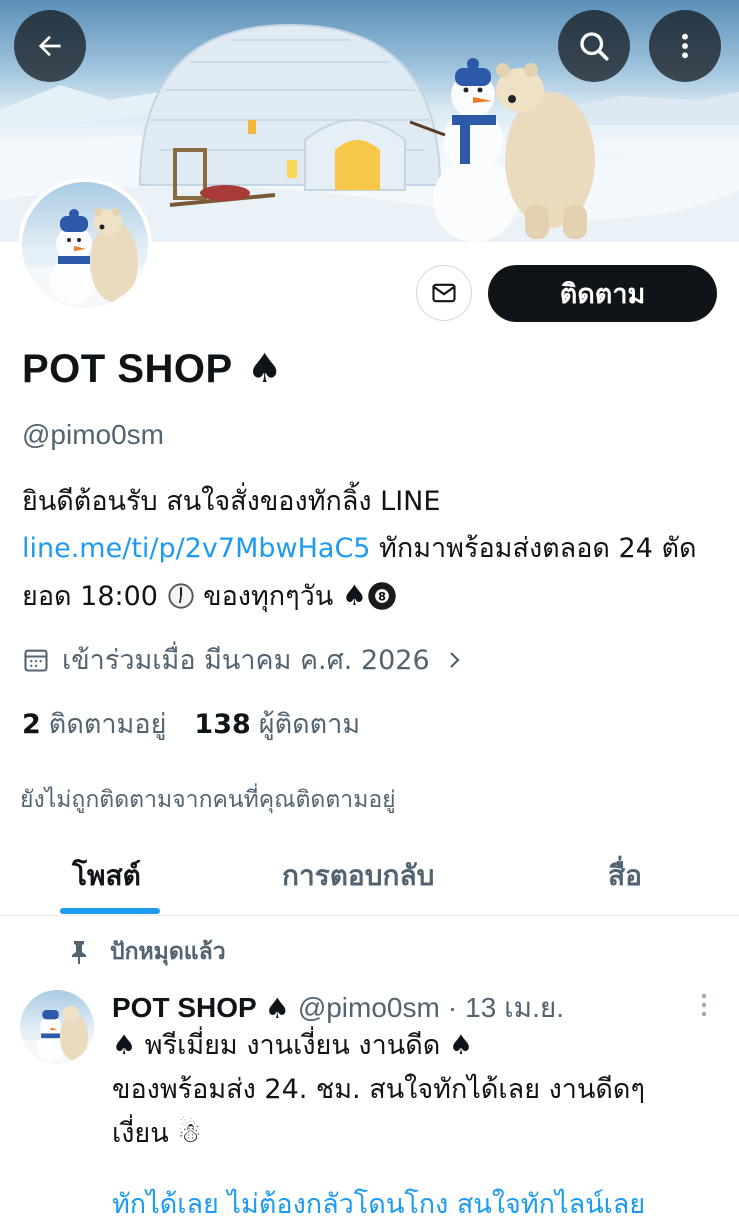 This screenshot has width=739, height=1225. I want to click on followers-count: 138, so click(222, 724).